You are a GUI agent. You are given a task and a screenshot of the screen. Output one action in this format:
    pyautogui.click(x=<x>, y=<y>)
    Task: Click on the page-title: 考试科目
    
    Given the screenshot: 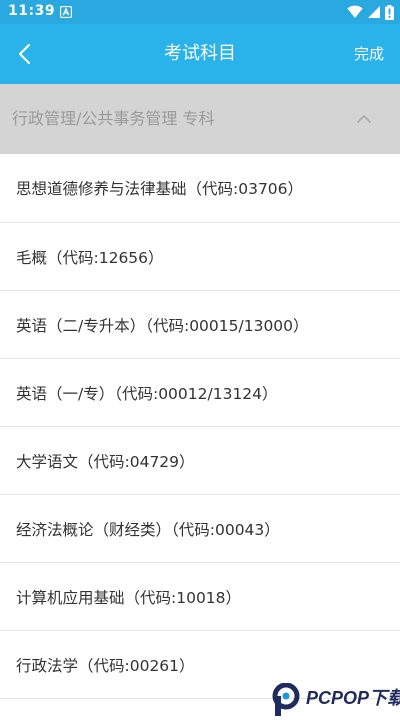 What is the action you would take?
    pyautogui.click(x=200, y=53)
    